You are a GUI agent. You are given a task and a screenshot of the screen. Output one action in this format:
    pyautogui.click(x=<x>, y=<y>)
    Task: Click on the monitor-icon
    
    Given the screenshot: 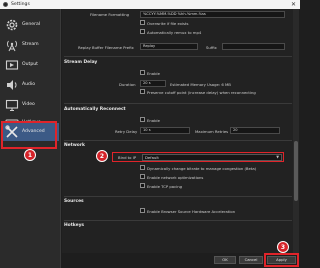 What is the action you would take?
    pyautogui.click(x=12, y=105)
    